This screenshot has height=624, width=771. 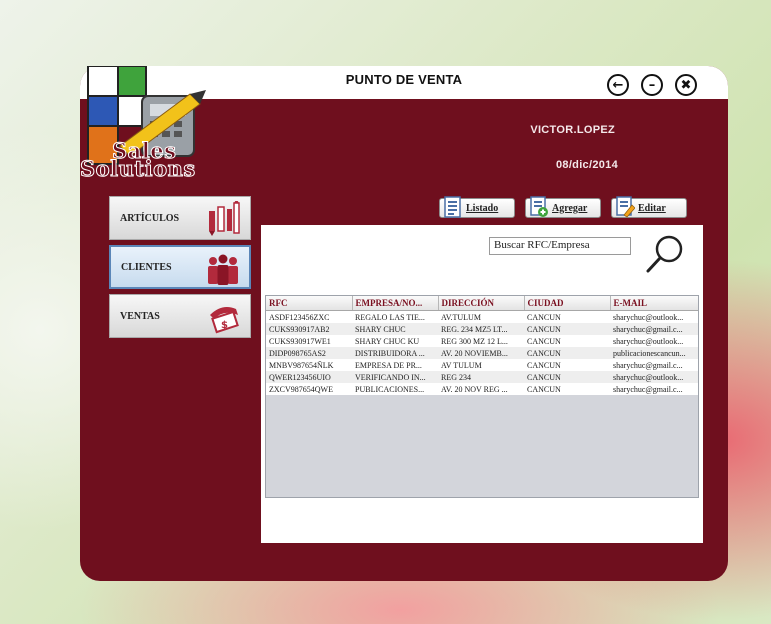 I want to click on search-input: Buscar RFC/Empresa, so click(x=560, y=246).